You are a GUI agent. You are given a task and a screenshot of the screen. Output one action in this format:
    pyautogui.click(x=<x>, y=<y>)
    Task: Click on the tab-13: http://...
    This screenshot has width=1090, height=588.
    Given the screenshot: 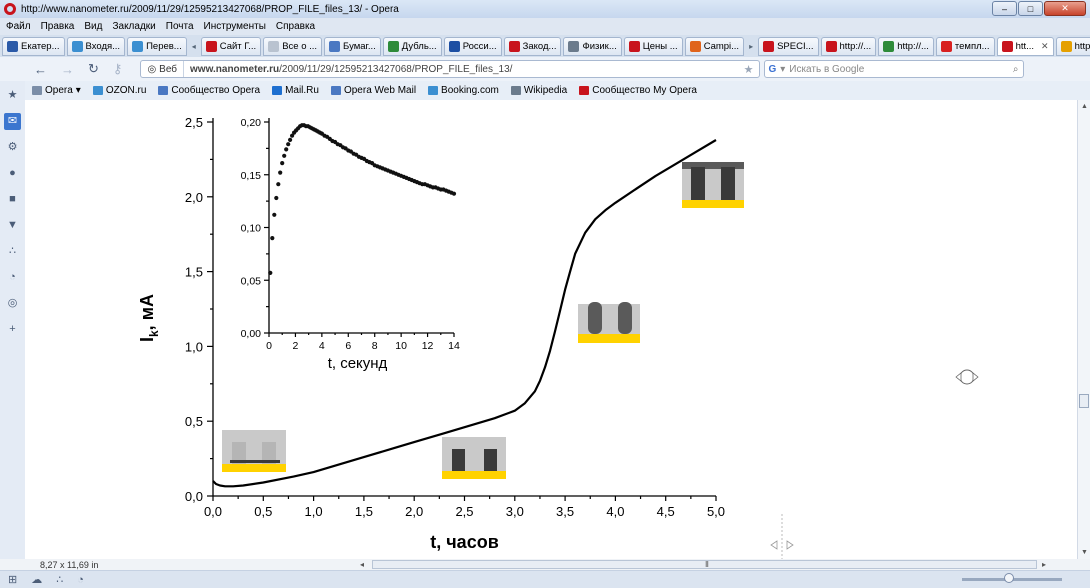 What is the action you would take?
    pyautogui.click(x=848, y=46)
    